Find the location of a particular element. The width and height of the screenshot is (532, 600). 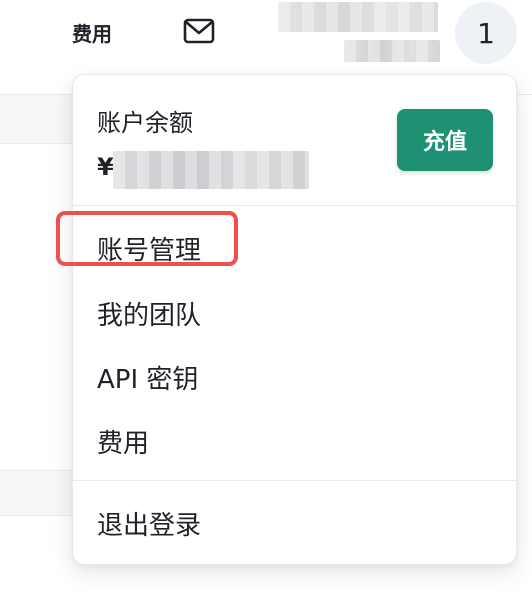

menu-item-logout: 退出登录 is located at coordinates (149, 523).